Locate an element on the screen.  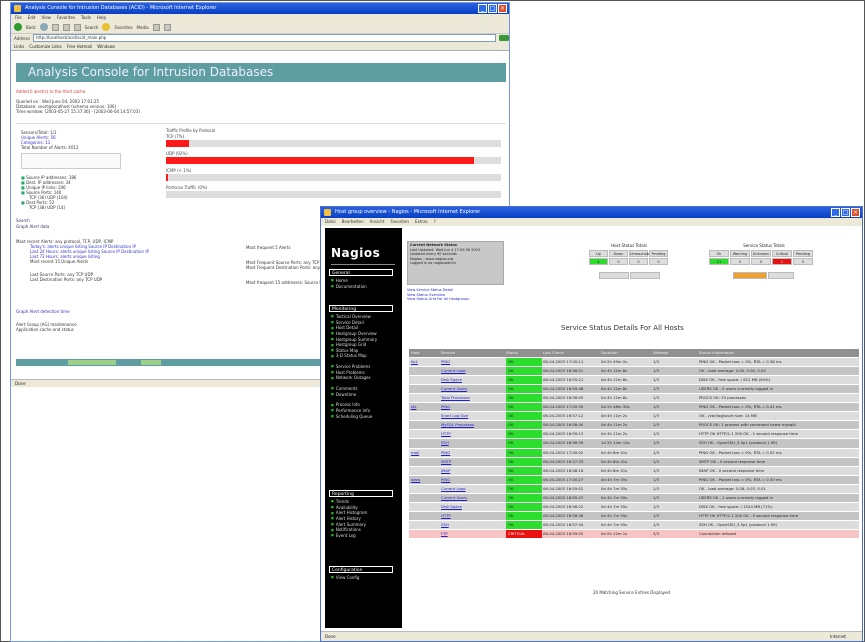
nav-network-outages: Network Outages is located at coordinates (354, 378).